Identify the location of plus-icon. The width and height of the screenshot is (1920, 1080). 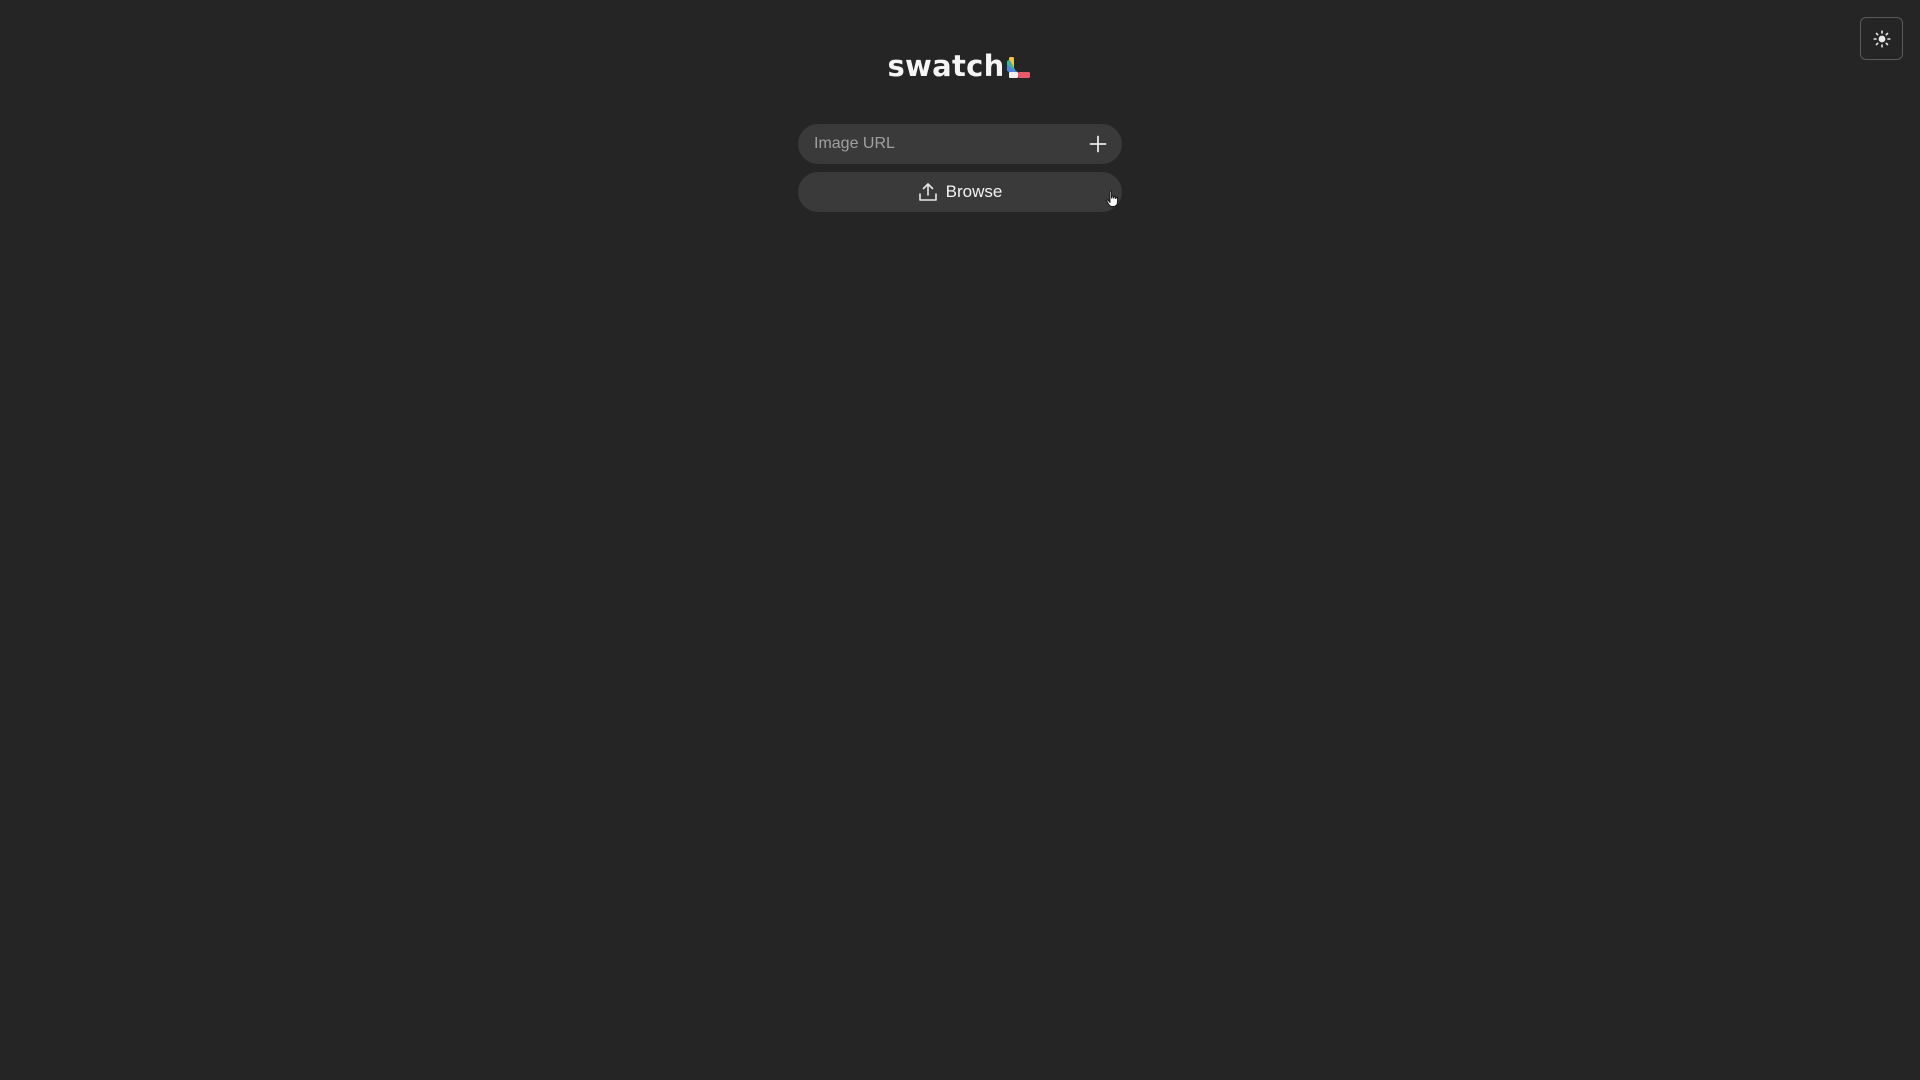
(1098, 144).